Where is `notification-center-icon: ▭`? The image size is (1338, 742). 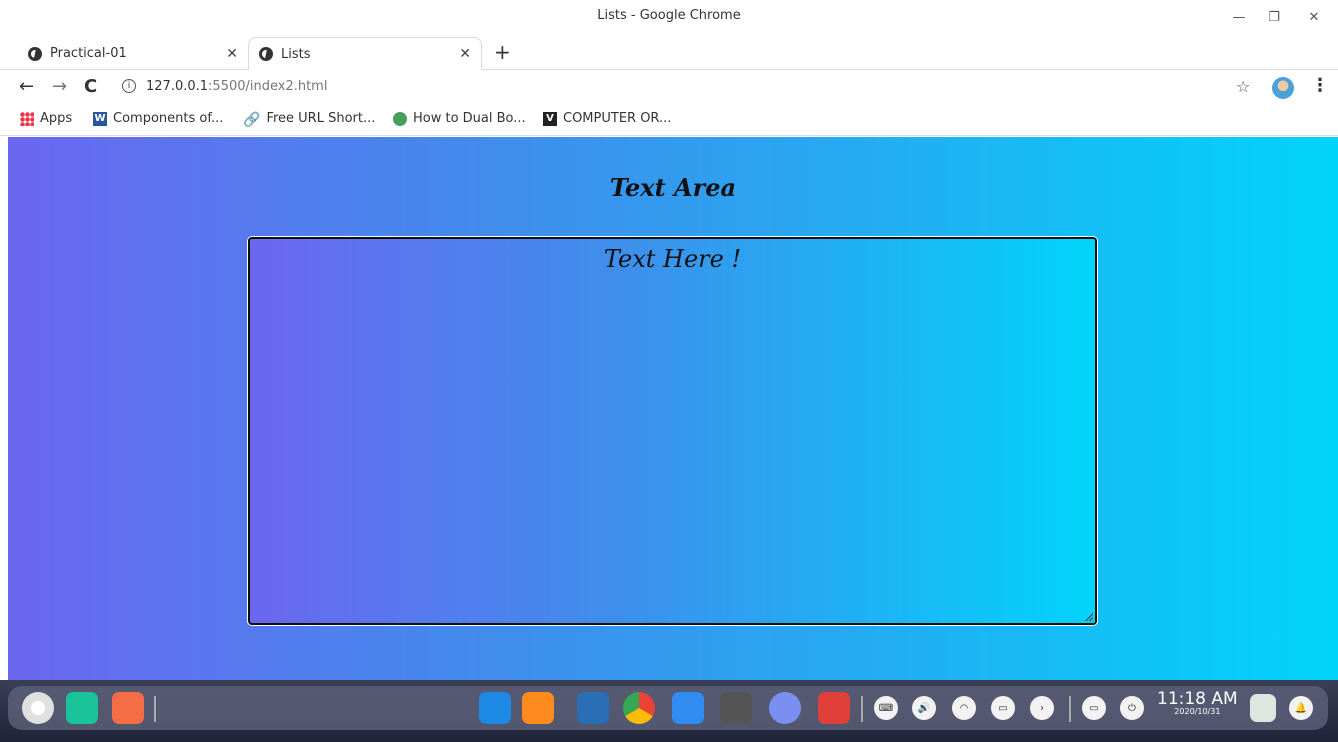 notification-center-icon: ▭ is located at coordinates (1094, 708).